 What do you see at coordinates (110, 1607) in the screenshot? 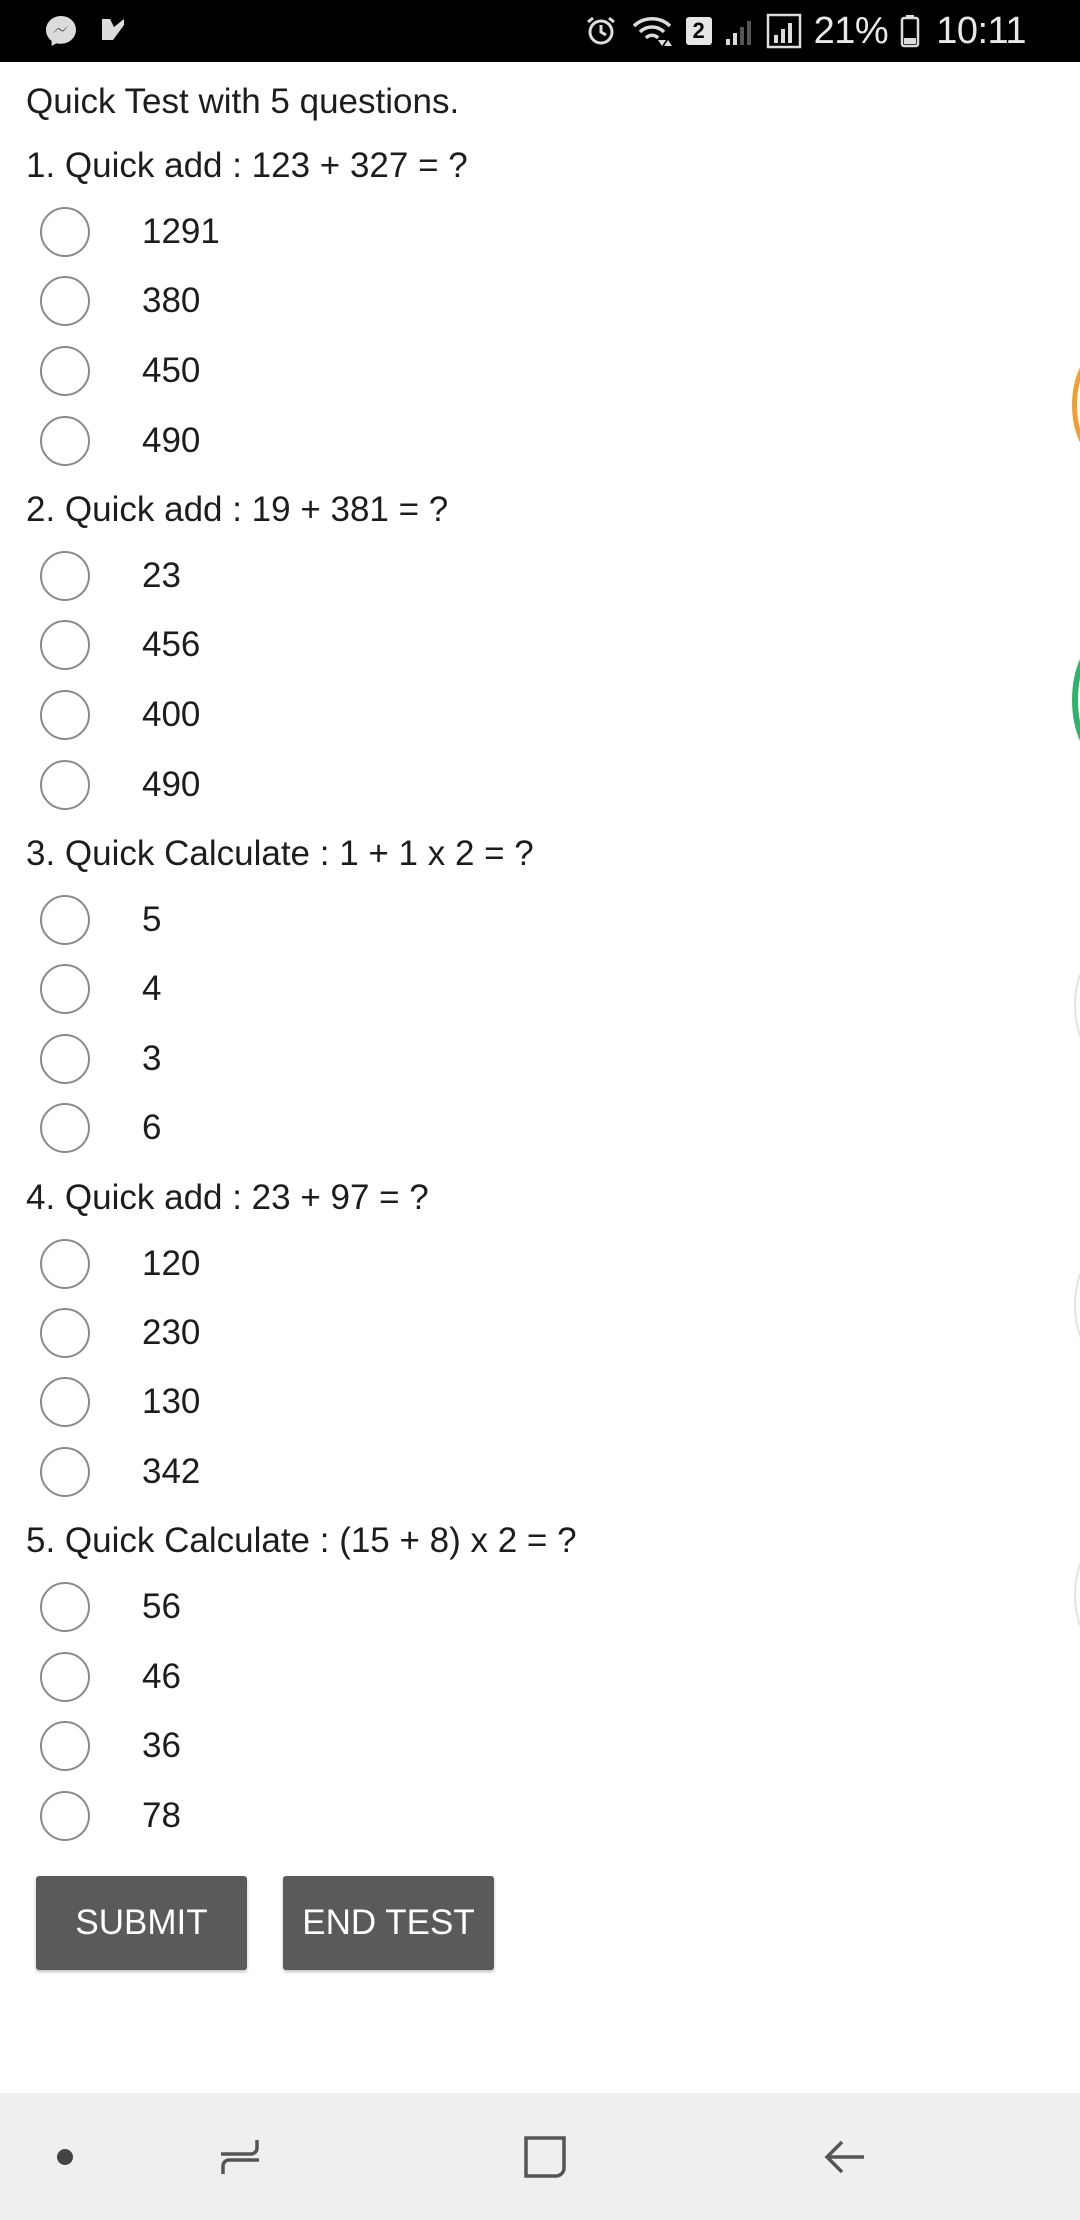
I see `option-q5-a: 56` at bounding box center [110, 1607].